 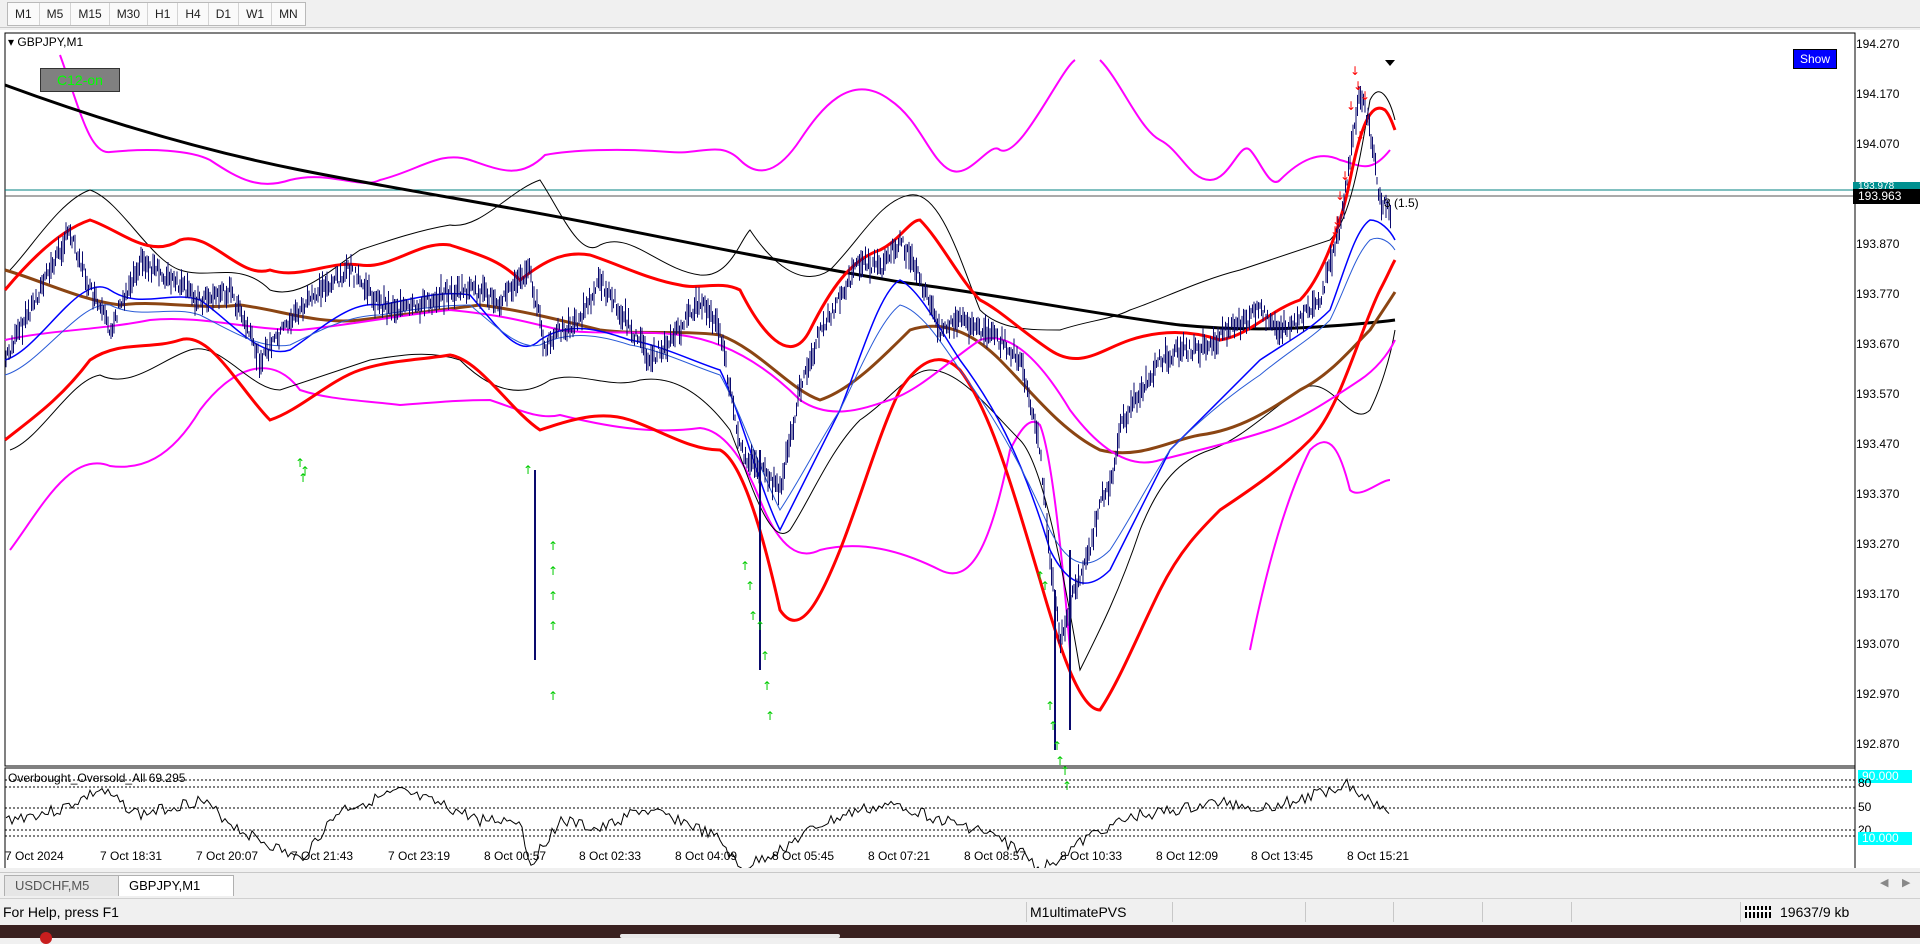 I want to click on chart-shift-marker, so click(x=1390, y=63).